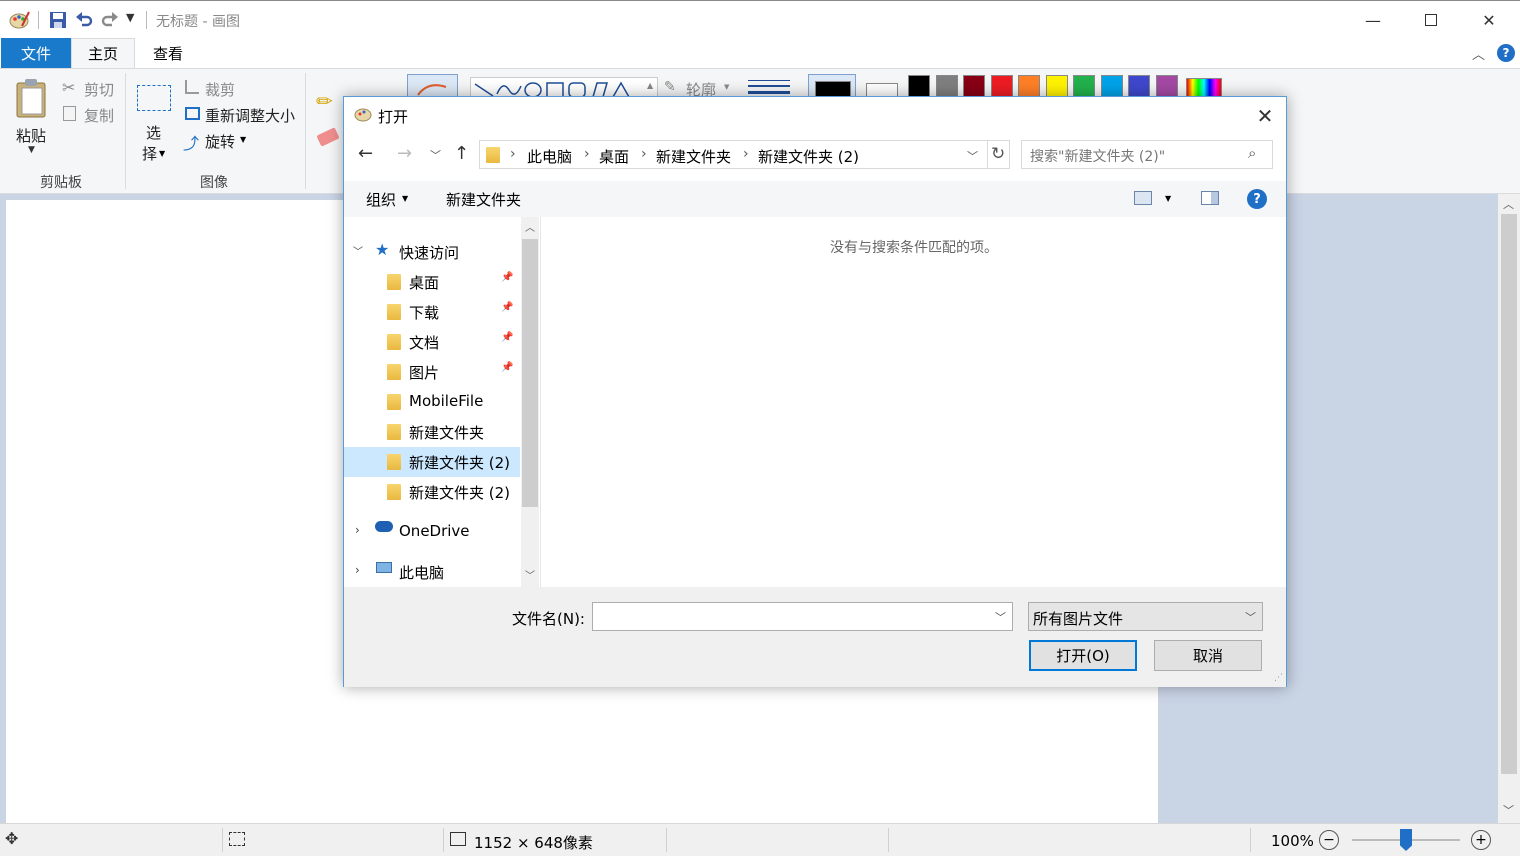 The image size is (1520, 856). Describe the element at coordinates (91, 115) in the screenshot. I see `copy-button: 复制` at that location.